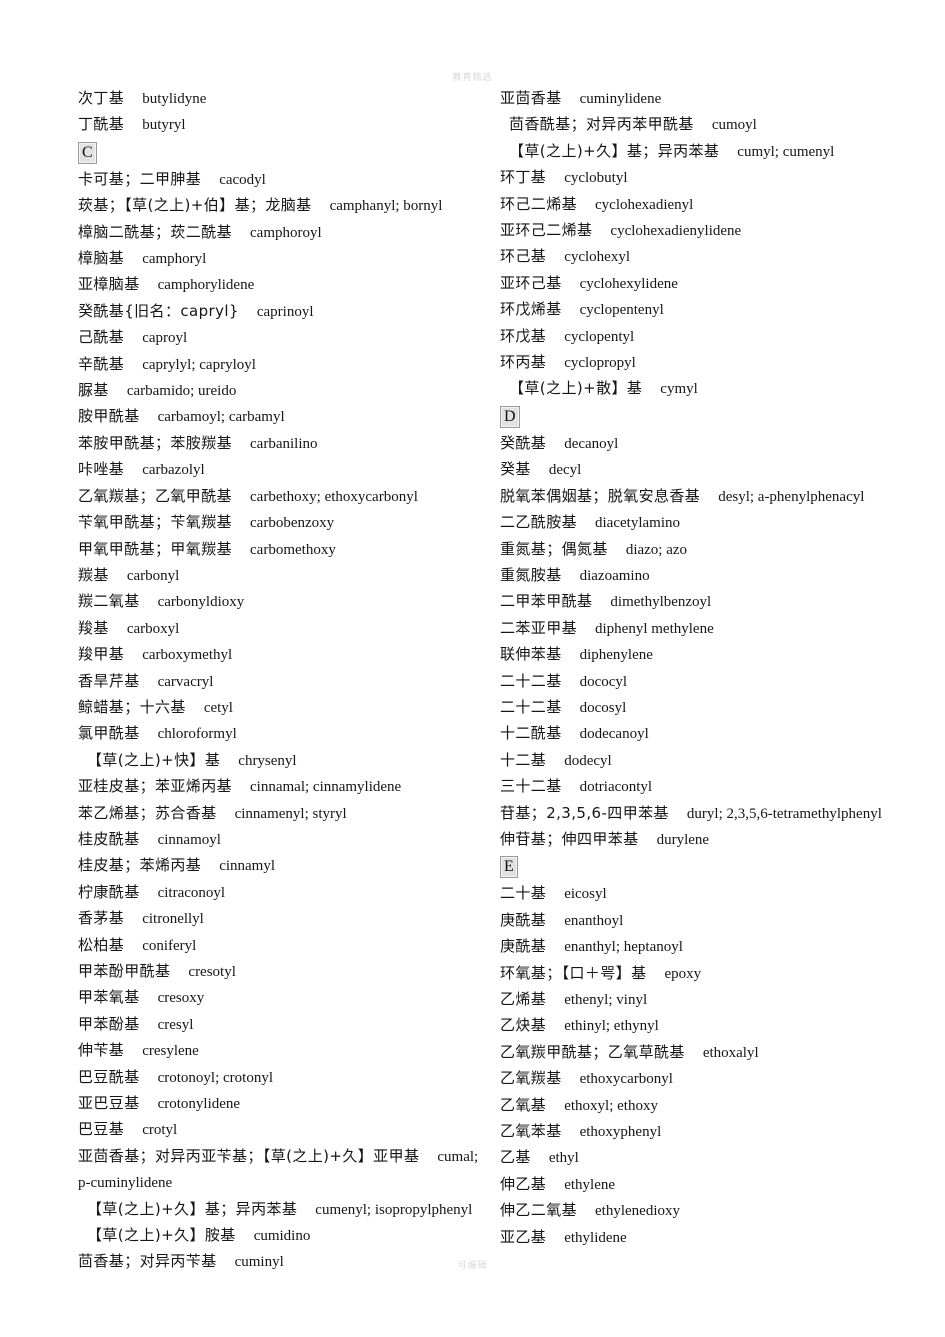 Image resolution: width=945 pixels, height=1337 pixels. What do you see at coordinates (599, 336) in the screenshot?
I see `entry-english-term: cyclopentyl` at bounding box center [599, 336].